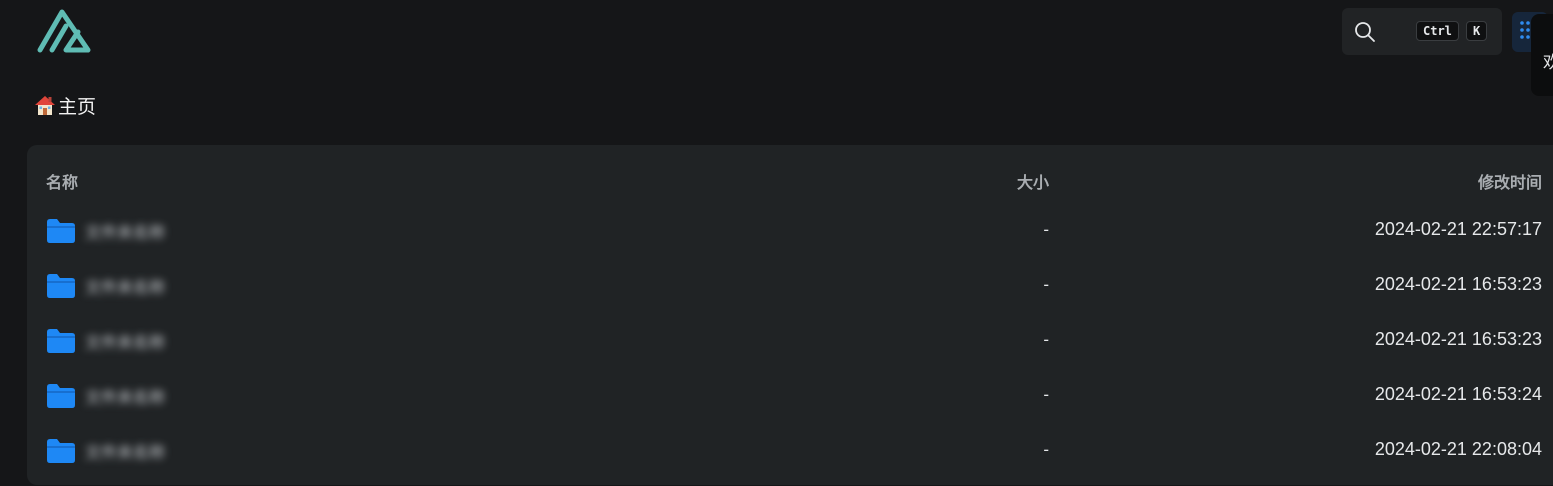 Image resolution: width=1553 pixels, height=486 pixels. What do you see at coordinates (62, 181) in the screenshot?
I see `column-header-name: 名称` at bounding box center [62, 181].